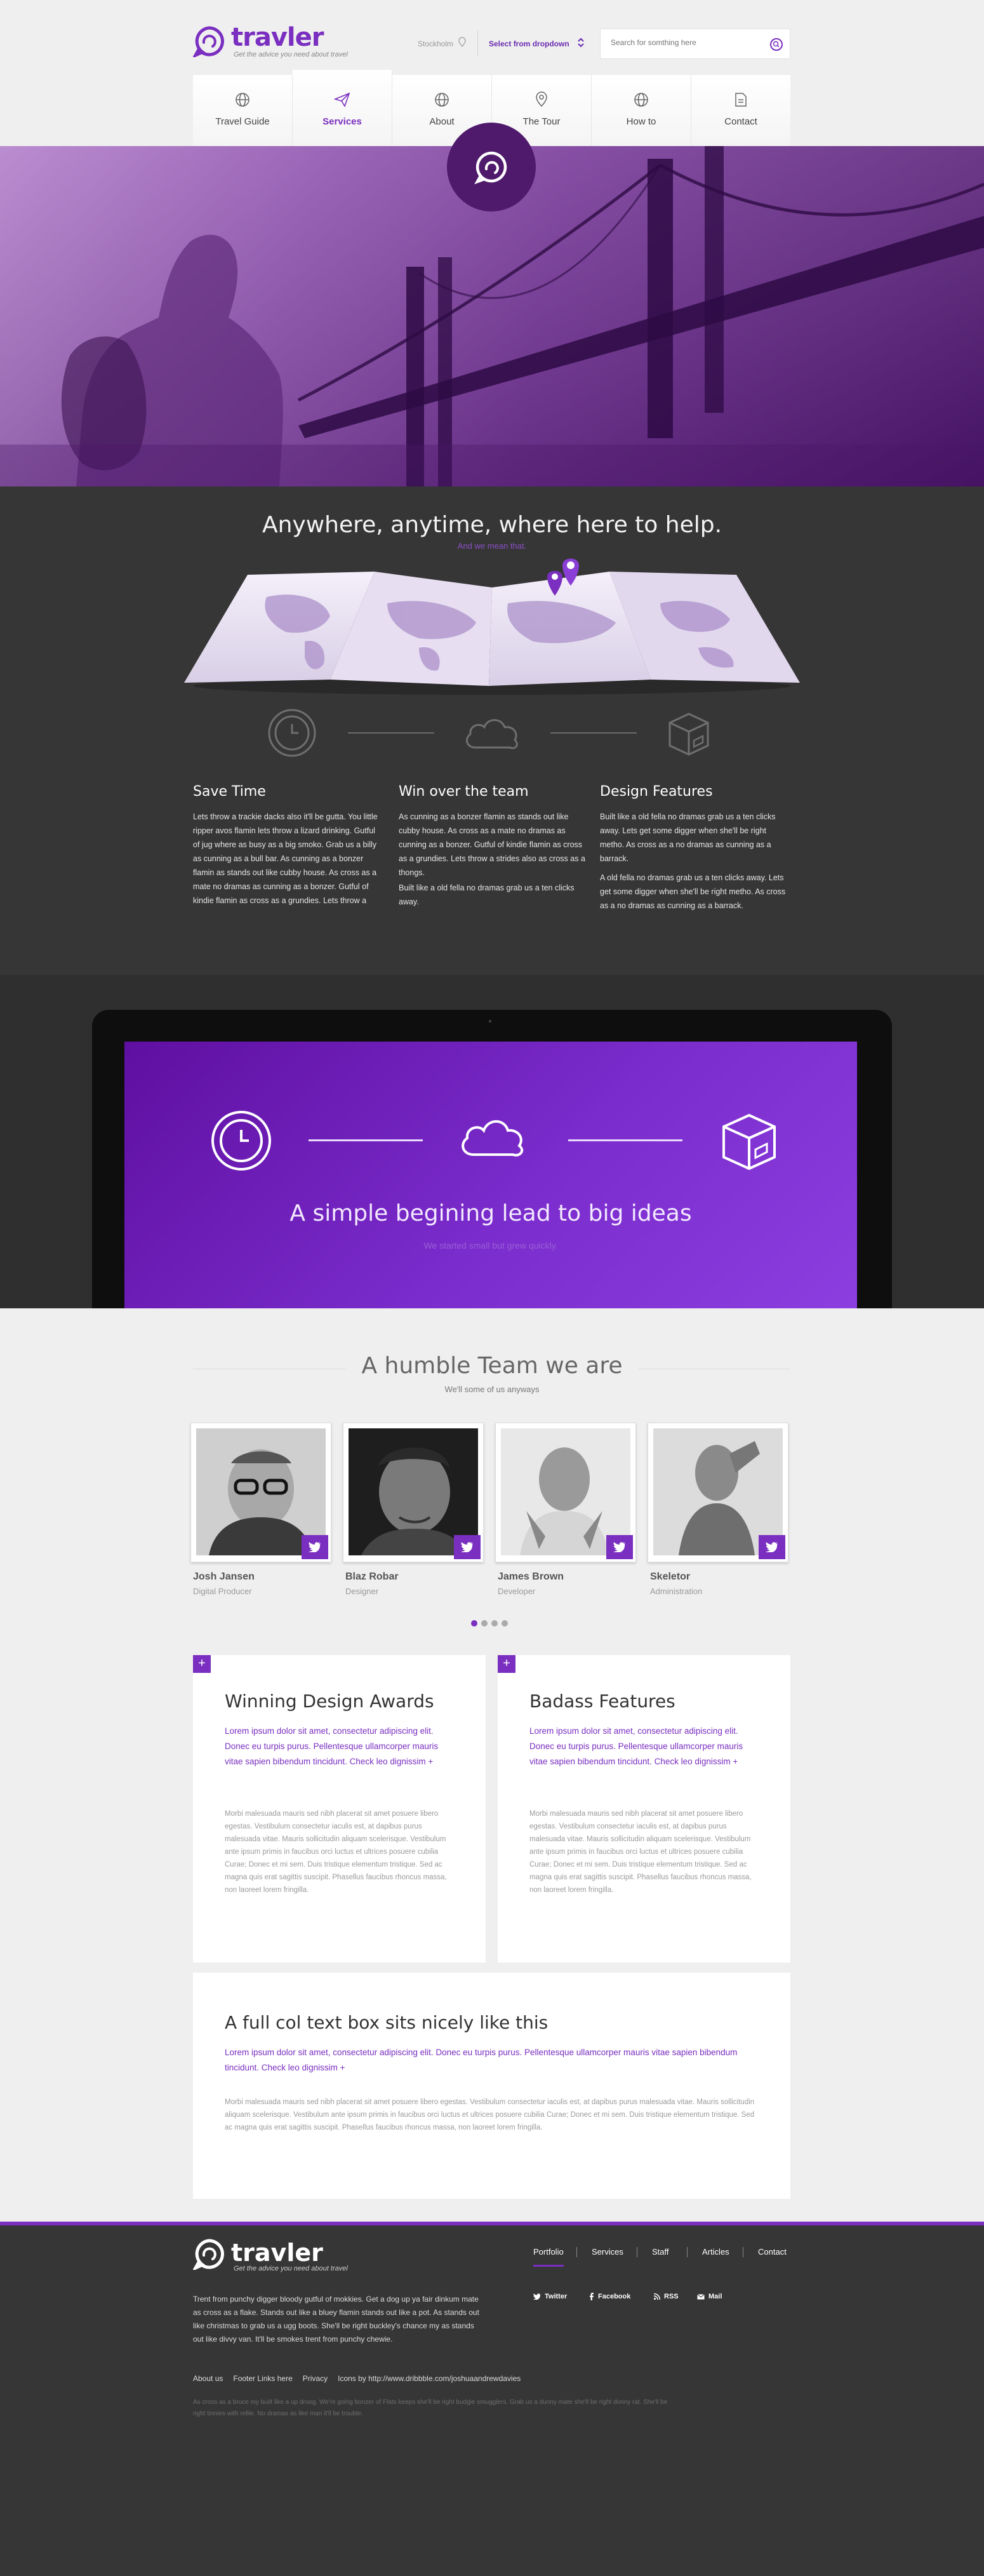  I want to click on social-rss: RSS, so click(666, 2296).